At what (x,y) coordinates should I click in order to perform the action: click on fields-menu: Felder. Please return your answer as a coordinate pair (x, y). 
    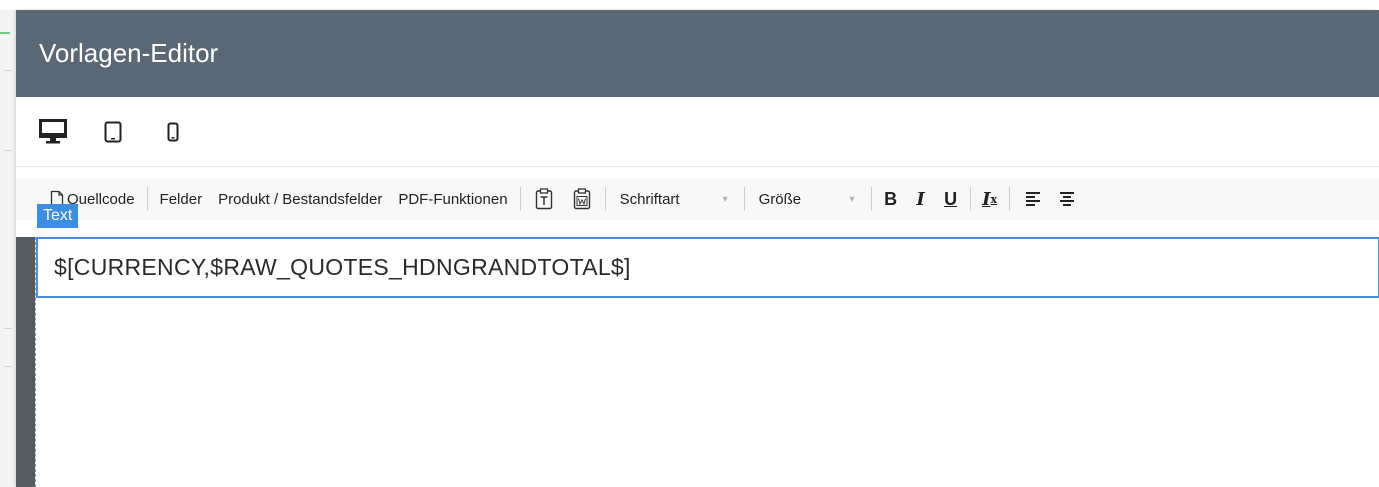
    Looking at the image, I should click on (181, 199).